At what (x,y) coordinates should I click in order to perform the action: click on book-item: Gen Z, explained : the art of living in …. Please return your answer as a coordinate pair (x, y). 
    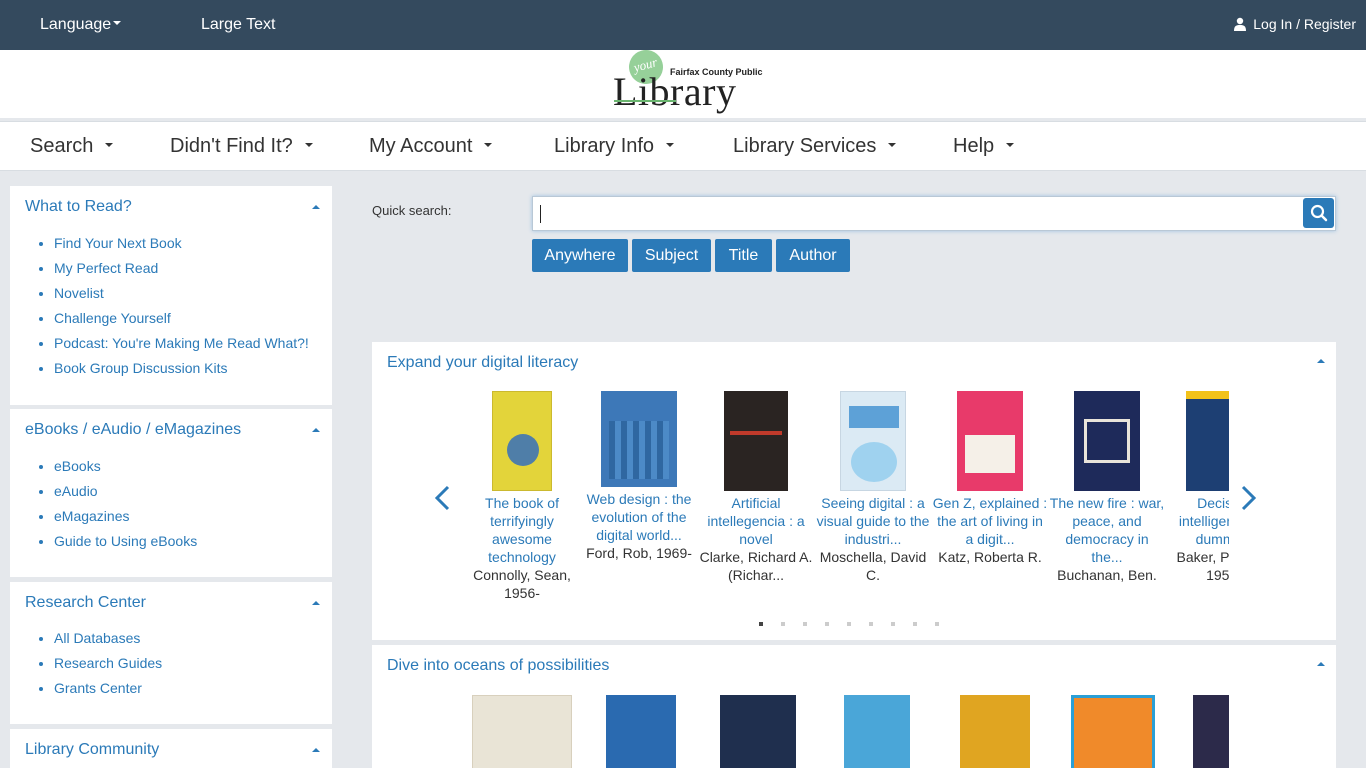
    Looking at the image, I should click on (990, 478).